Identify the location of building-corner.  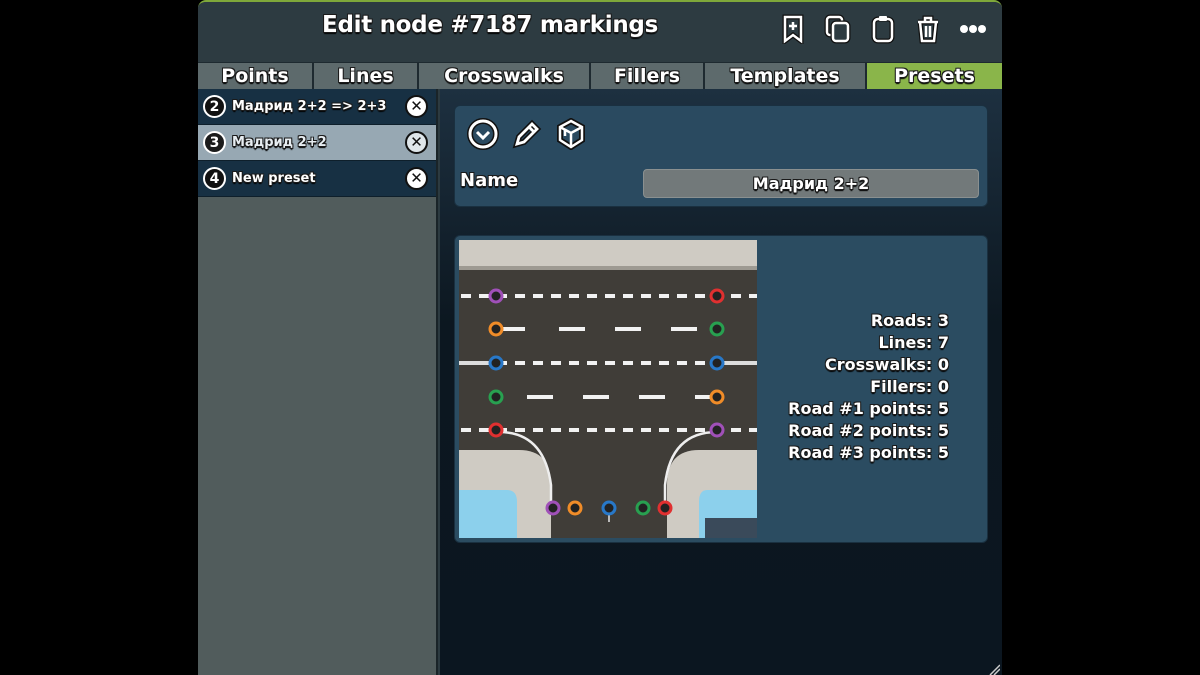
(731, 528).